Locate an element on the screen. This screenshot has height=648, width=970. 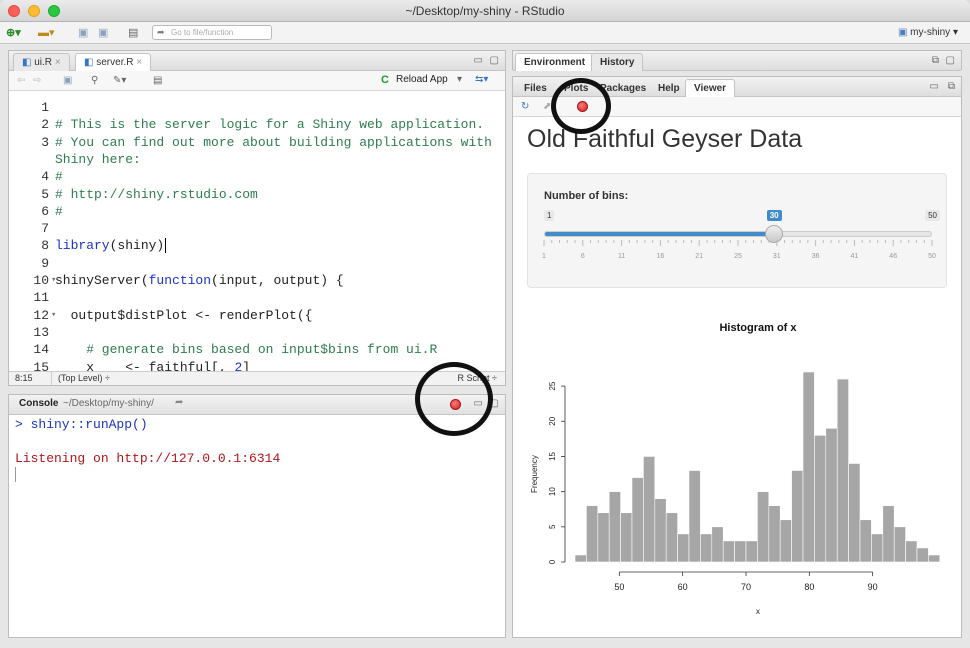
tab-server-r: ◧ server.R × is located at coordinates (113, 62).